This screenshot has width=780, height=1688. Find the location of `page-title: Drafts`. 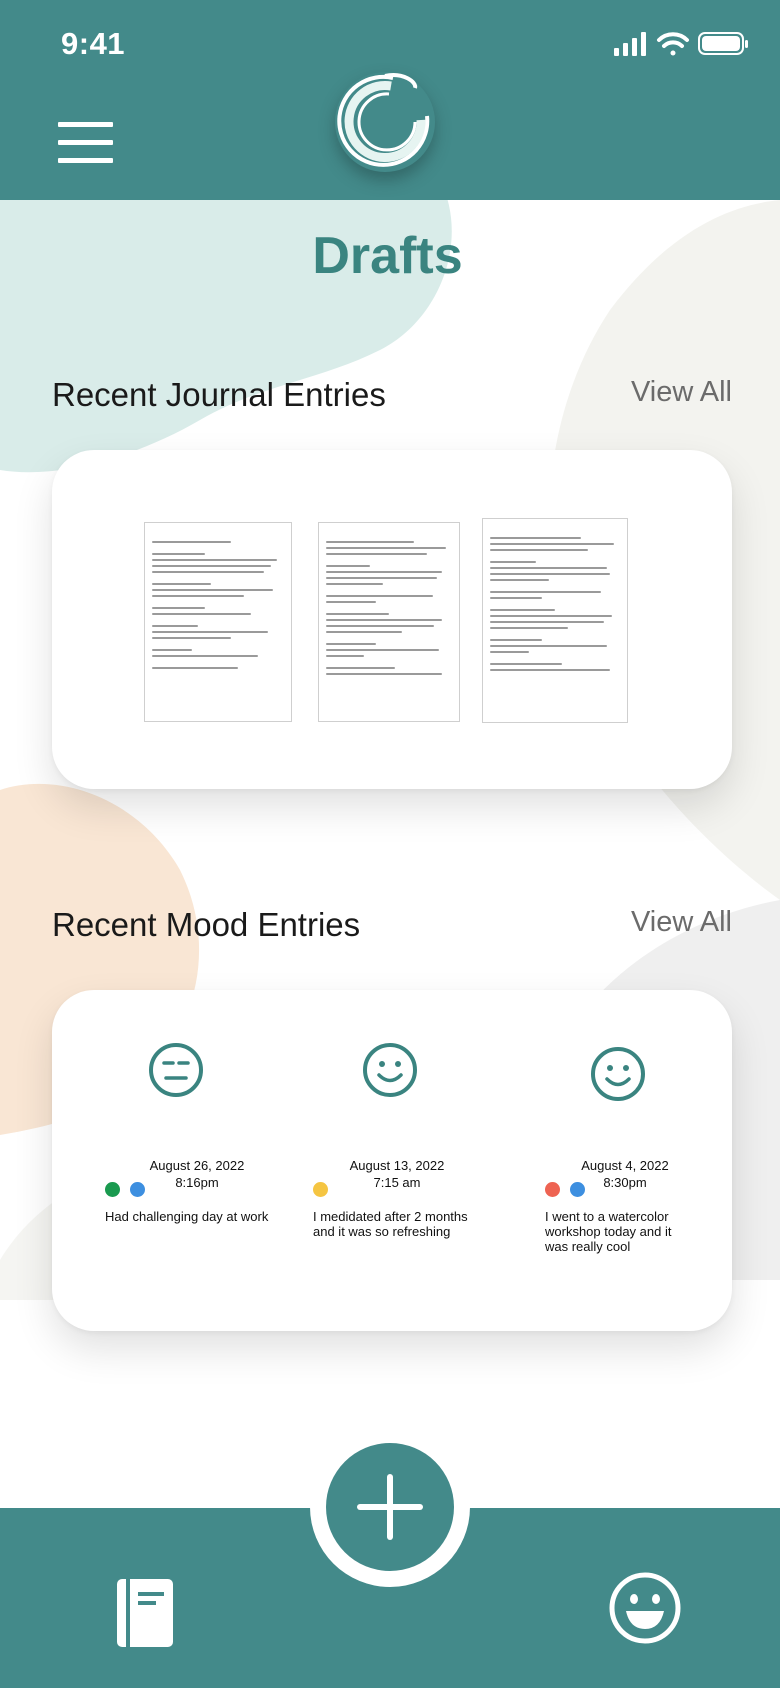

page-title: Drafts is located at coordinates (387, 256).